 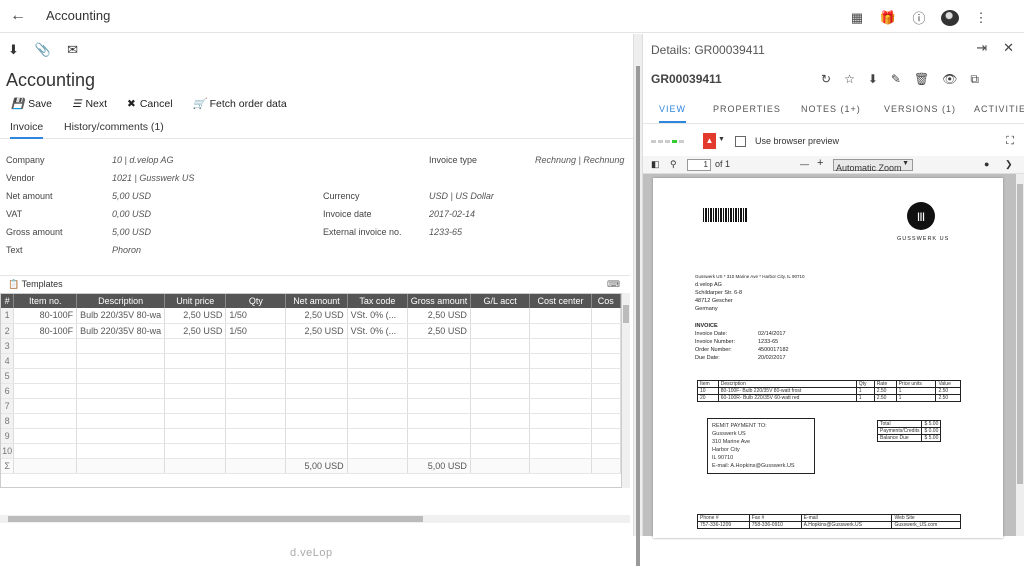 I want to click on table-row: 8, so click(x=311, y=421).